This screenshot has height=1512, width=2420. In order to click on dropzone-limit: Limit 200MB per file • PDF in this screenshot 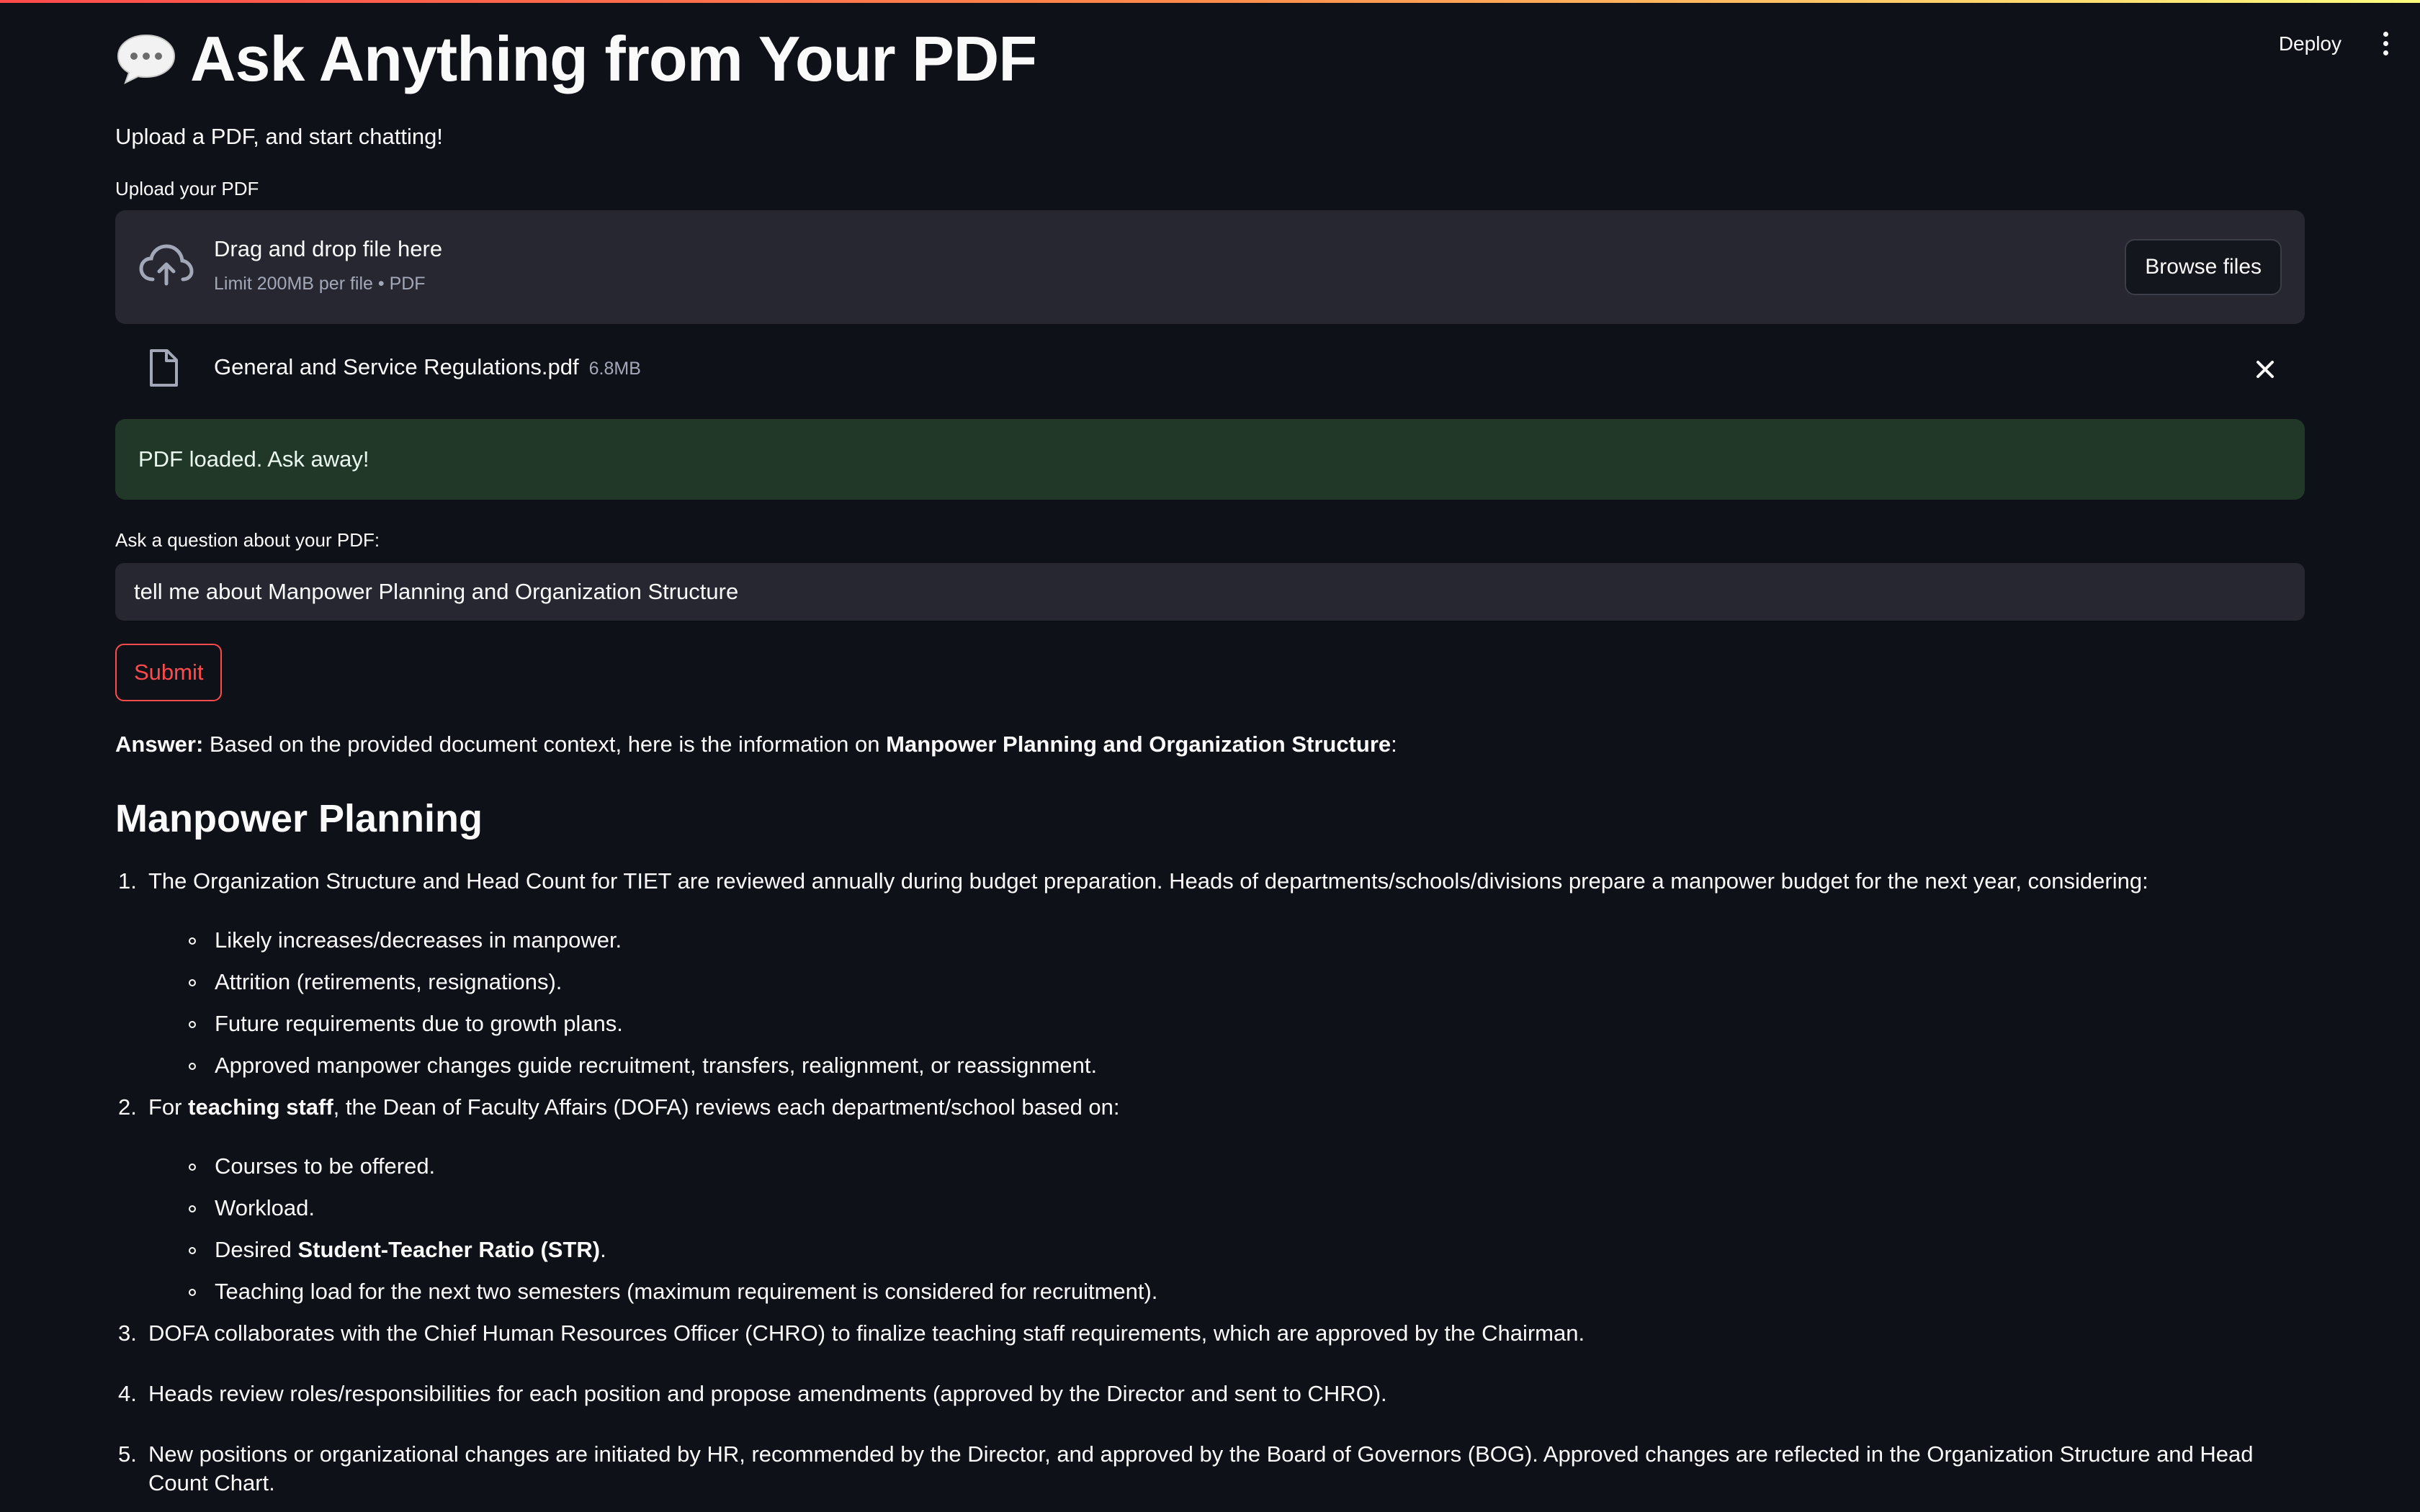, I will do `click(320, 284)`.